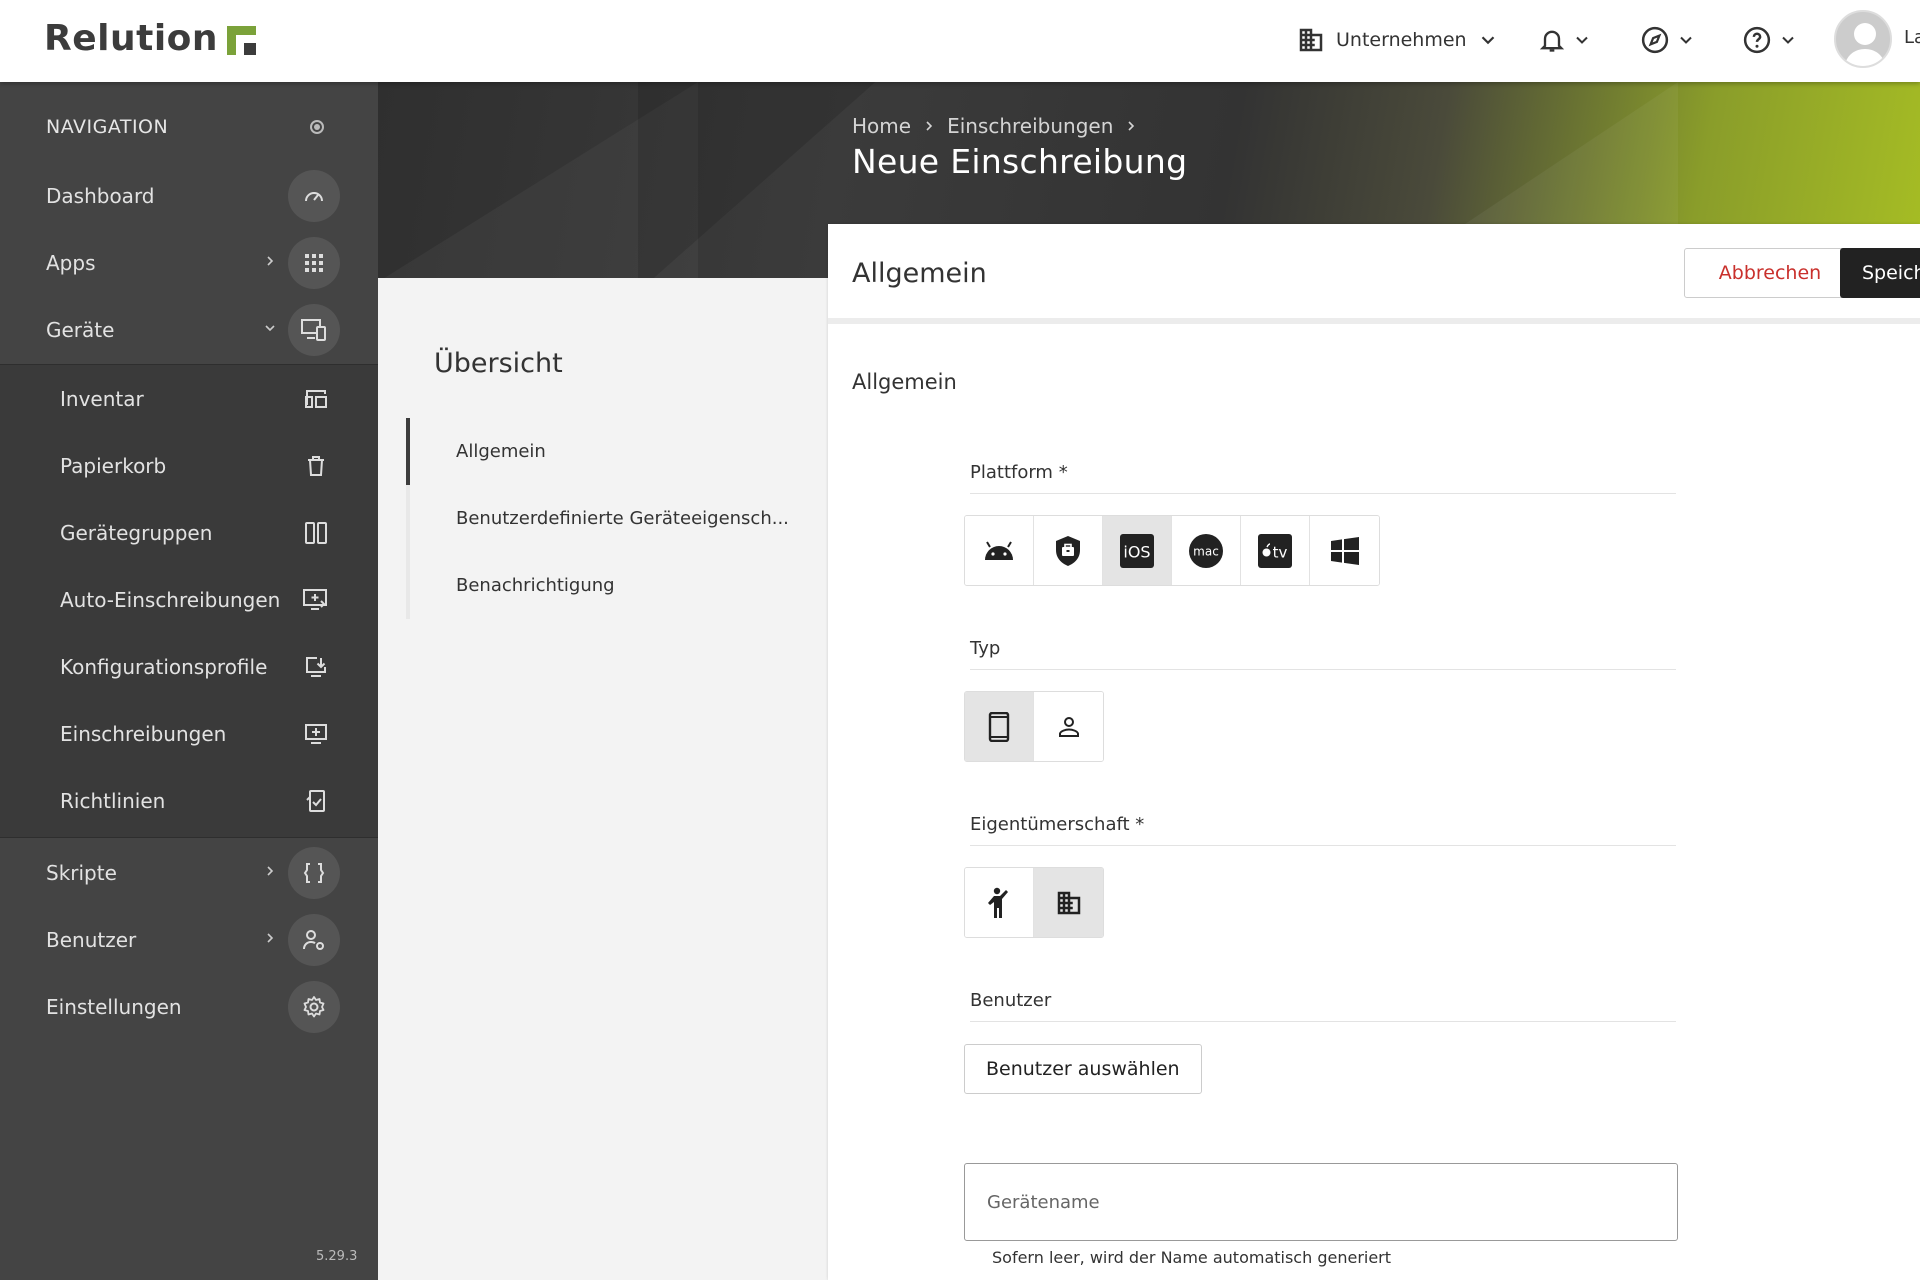  Describe the element at coordinates (1770, 273) in the screenshot. I see `cancel-button: Abbrechen` at that location.